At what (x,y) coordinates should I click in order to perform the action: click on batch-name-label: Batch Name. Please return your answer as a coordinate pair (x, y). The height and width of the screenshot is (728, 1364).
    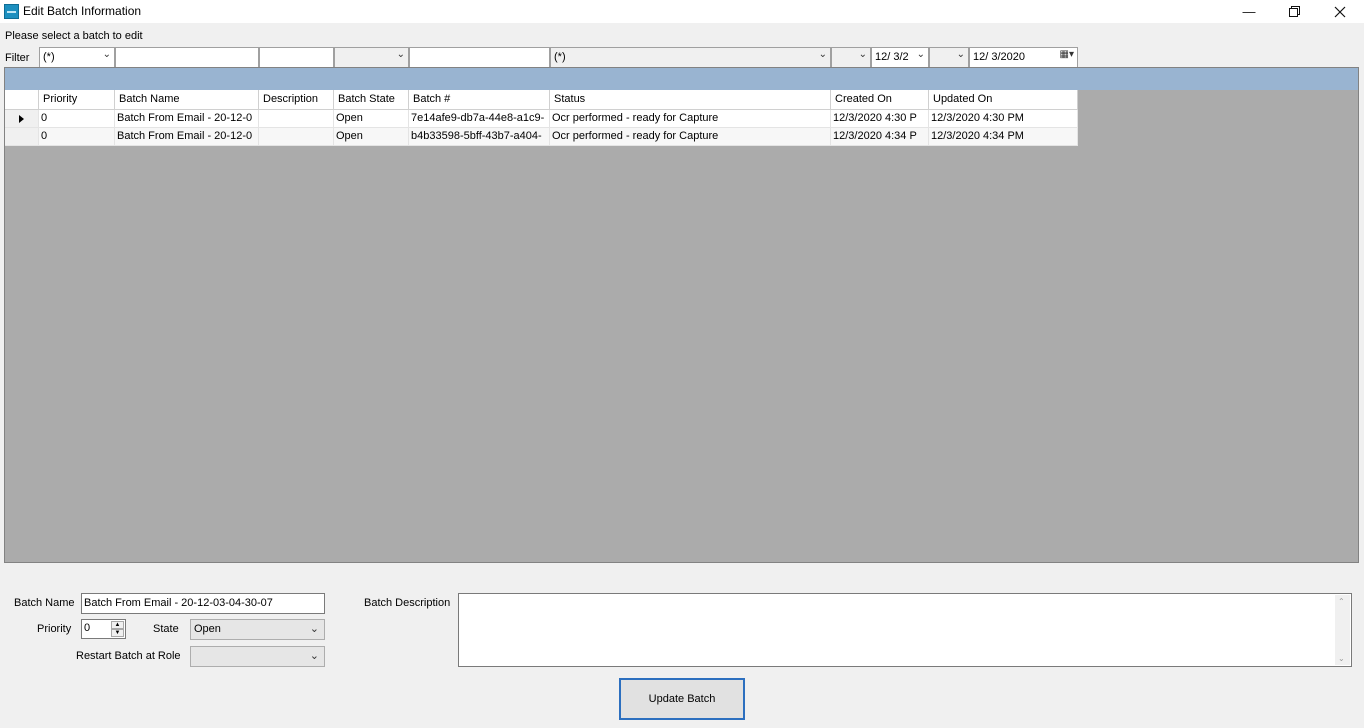
    Looking at the image, I should click on (44, 603).